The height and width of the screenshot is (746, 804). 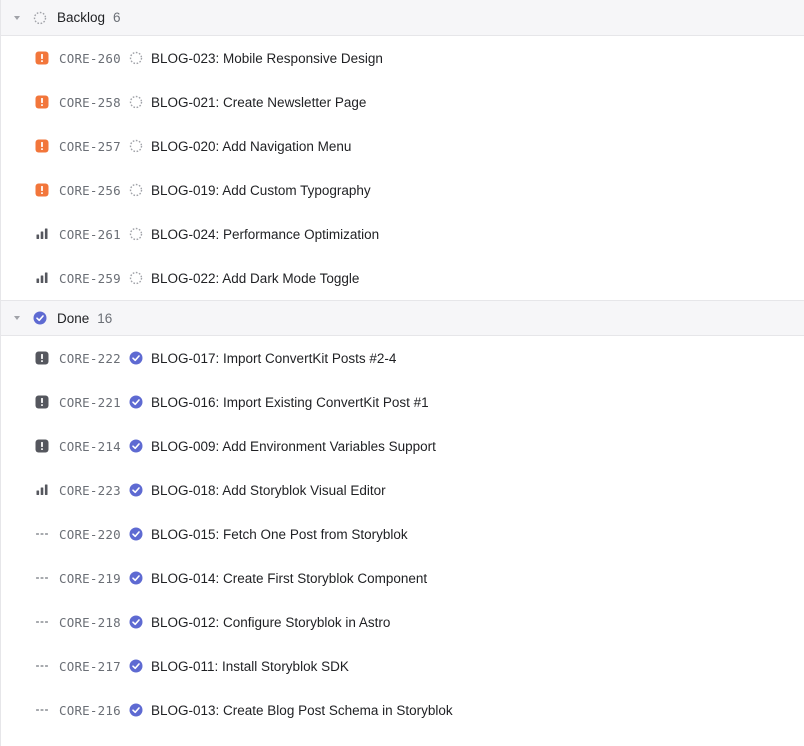 What do you see at coordinates (90, 446) in the screenshot?
I see `issue-id: CORE-214` at bounding box center [90, 446].